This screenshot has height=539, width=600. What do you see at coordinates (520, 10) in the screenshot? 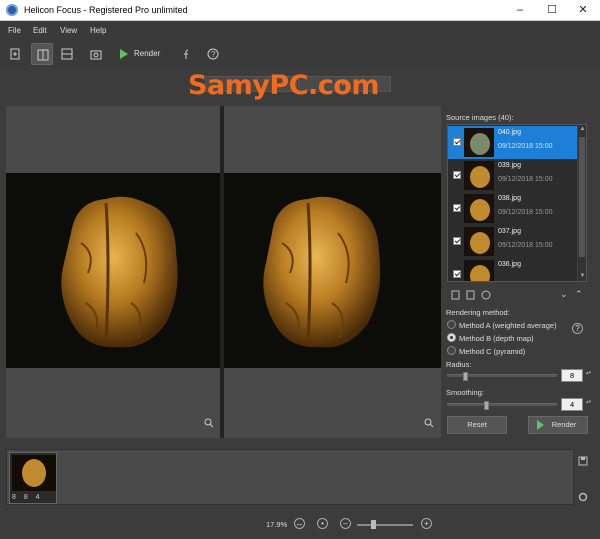
I see `minimize-button: –` at bounding box center [520, 10].